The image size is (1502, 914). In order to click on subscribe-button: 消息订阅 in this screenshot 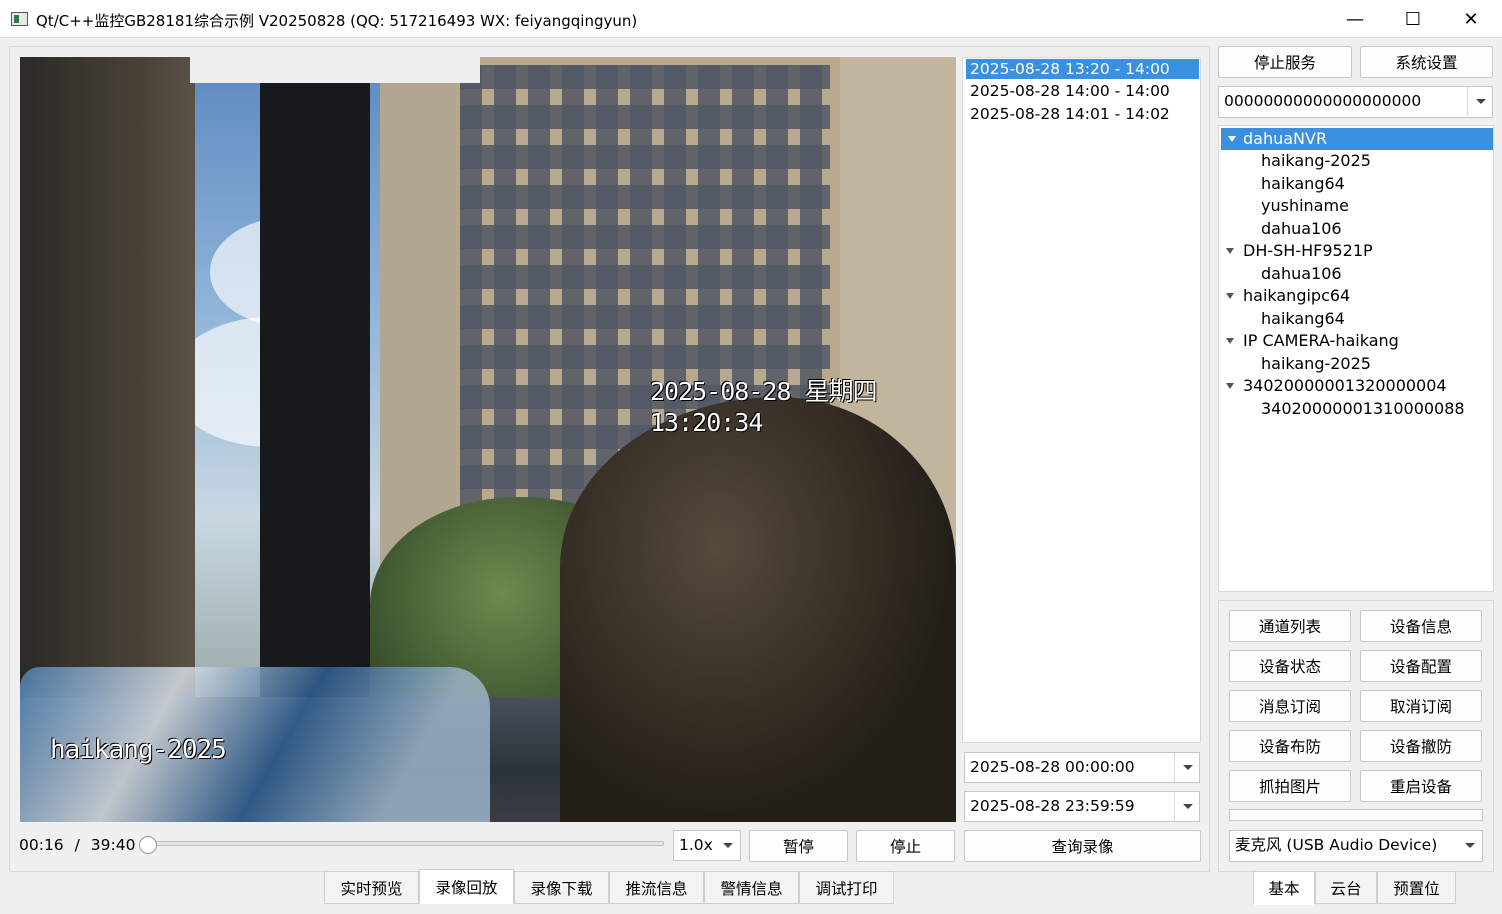, I will do `click(1290, 706)`.